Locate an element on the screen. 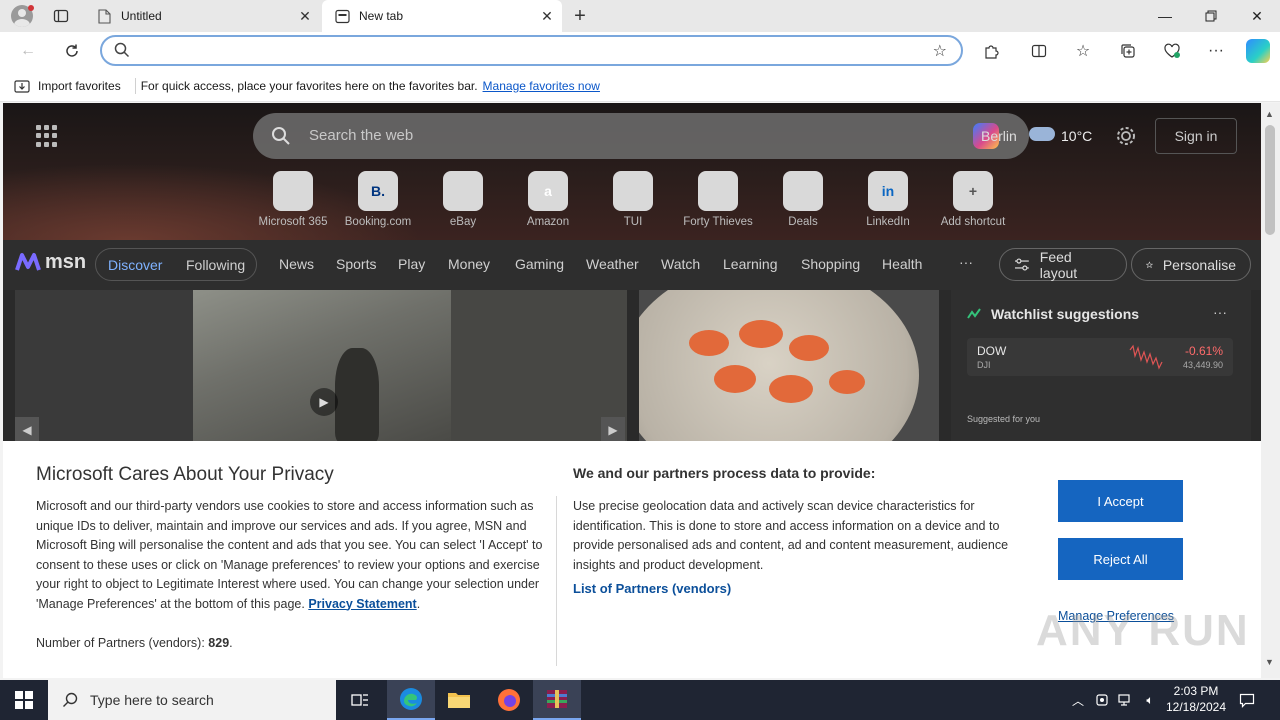 The height and width of the screenshot is (720, 1280). extensions-button is located at coordinates (991, 51).